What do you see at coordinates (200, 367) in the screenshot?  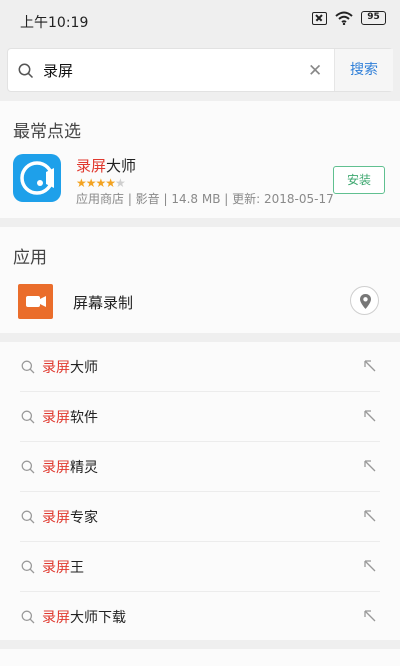 I see `suggestion-item: 录屏大师` at bounding box center [200, 367].